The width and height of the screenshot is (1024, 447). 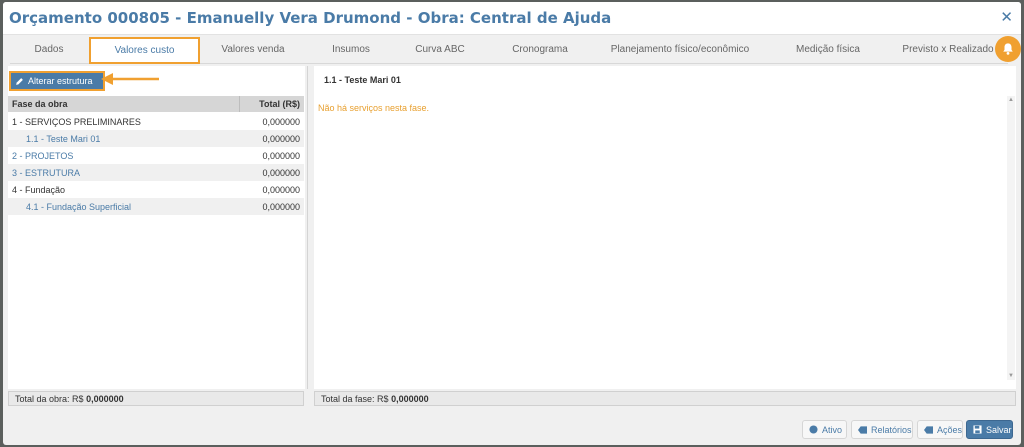 What do you see at coordinates (39, 190) in the screenshot?
I see `phase-name: 4 - Fundação` at bounding box center [39, 190].